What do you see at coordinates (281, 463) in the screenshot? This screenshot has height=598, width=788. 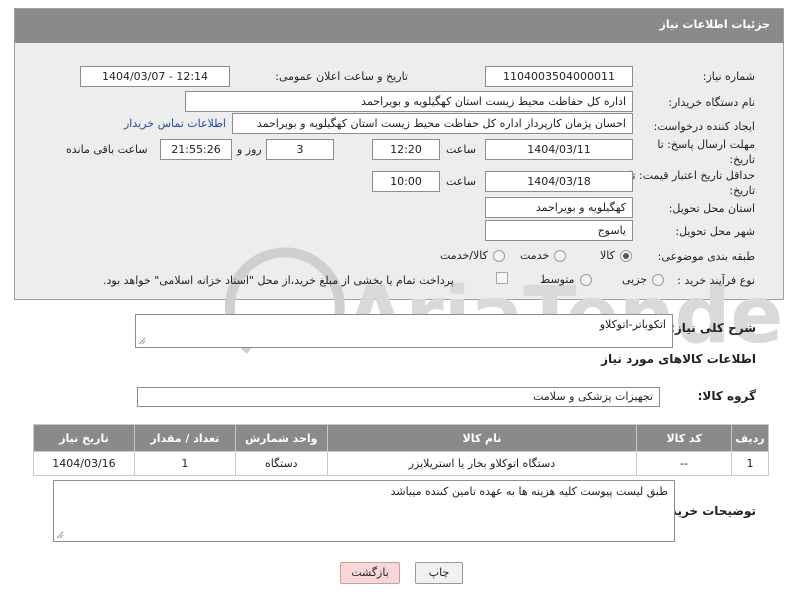 I see `cell-unit: دستگاه` at bounding box center [281, 463].